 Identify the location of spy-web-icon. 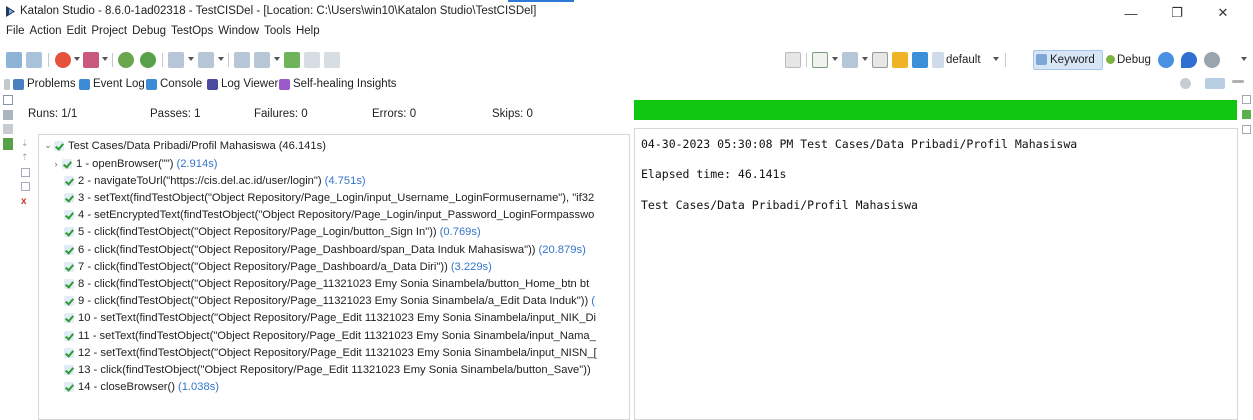
(126, 60).